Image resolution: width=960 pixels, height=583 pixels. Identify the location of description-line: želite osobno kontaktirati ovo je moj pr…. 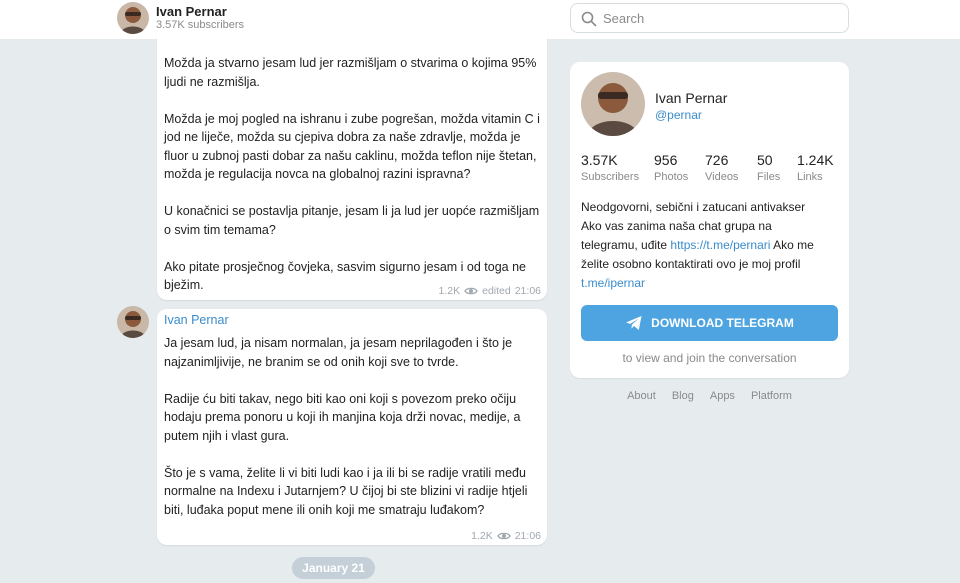
(691, 264).